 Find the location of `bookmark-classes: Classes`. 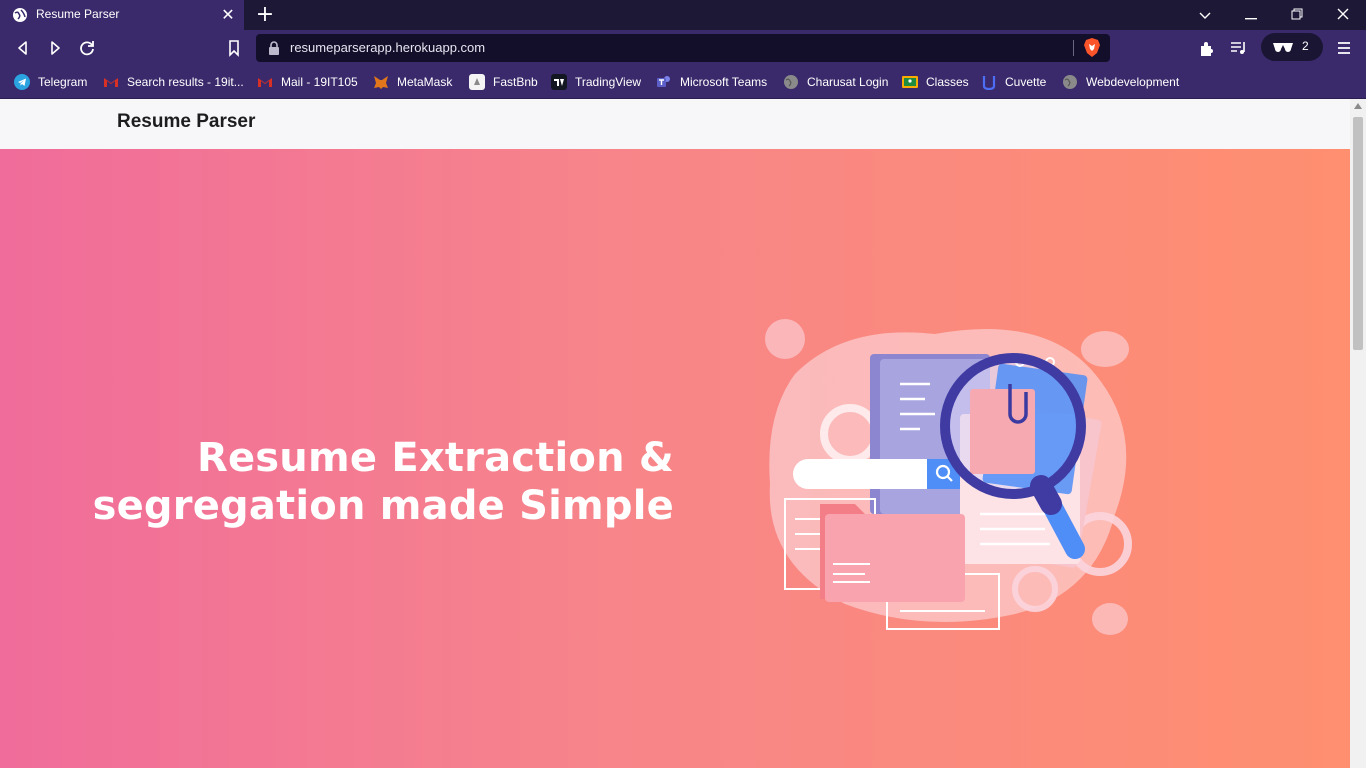

bookmark-classes: Classes is located at coordinates (935, 82).